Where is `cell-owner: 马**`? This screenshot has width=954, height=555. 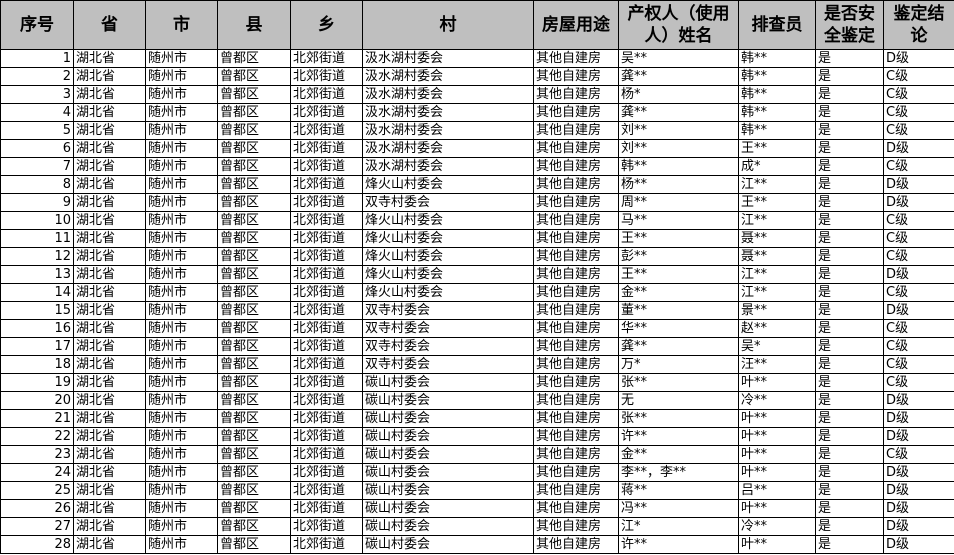 cell-owner: 马** is located at coordinates (678, 220).